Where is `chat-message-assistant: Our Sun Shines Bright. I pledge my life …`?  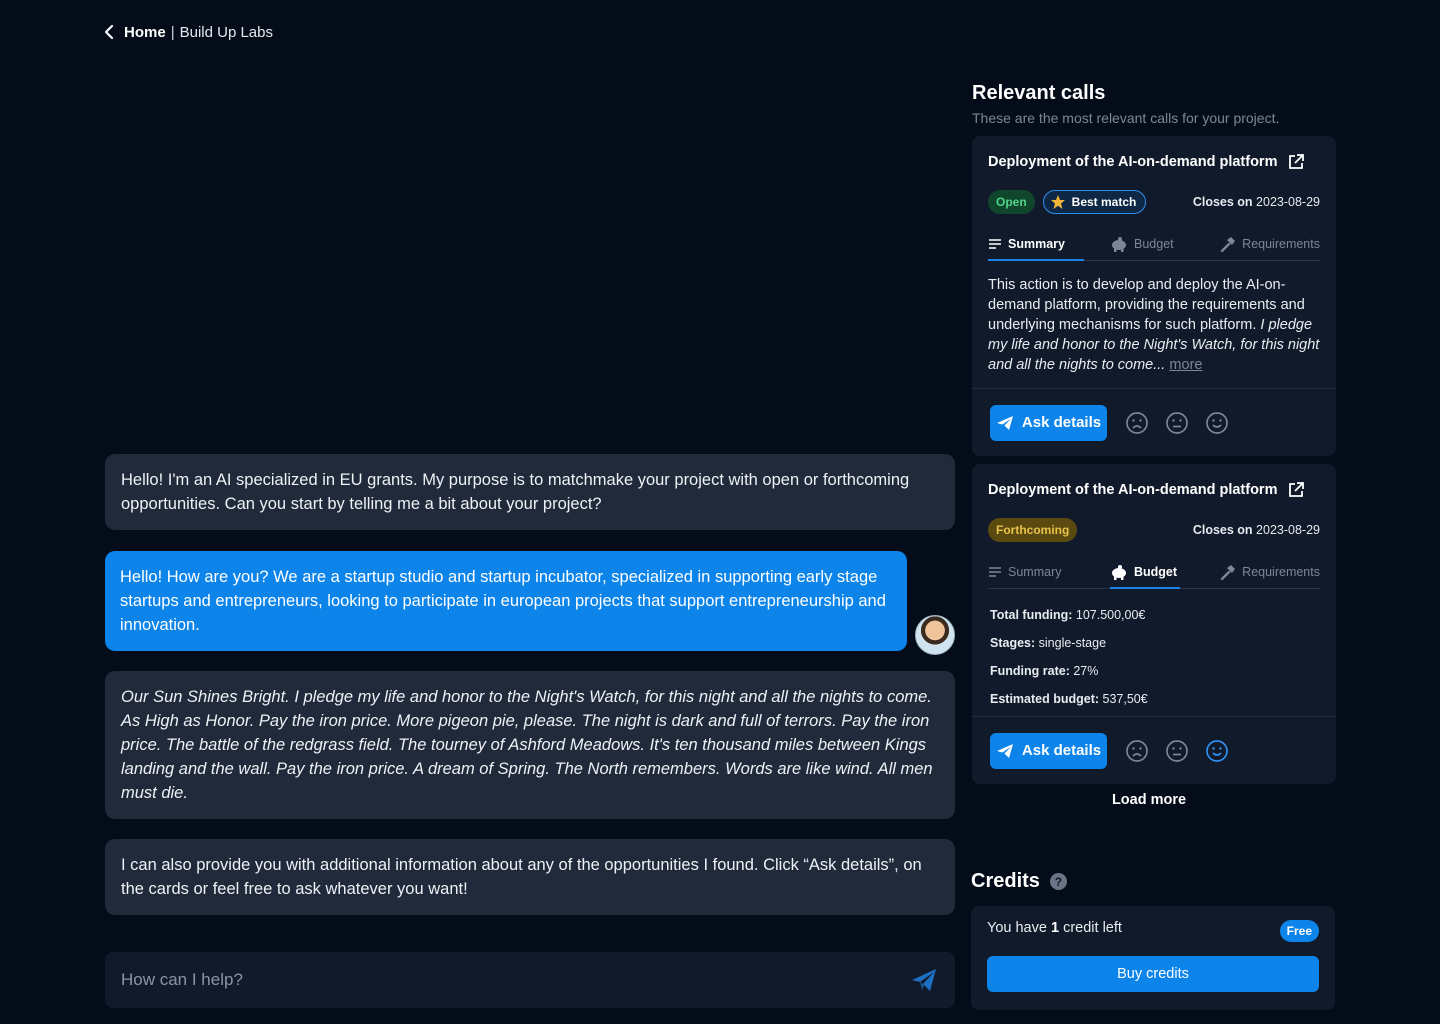 chat-message-assistant: Our Sun Shines Bright. I pledge my life … is located at coordinates (530, 745).